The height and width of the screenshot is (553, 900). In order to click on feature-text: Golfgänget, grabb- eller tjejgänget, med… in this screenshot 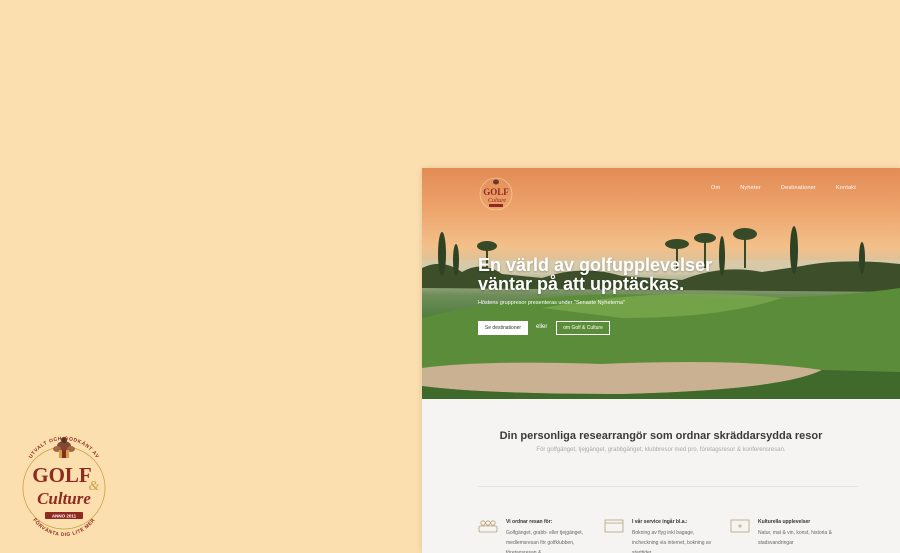, I will do `click(544, 541)`.